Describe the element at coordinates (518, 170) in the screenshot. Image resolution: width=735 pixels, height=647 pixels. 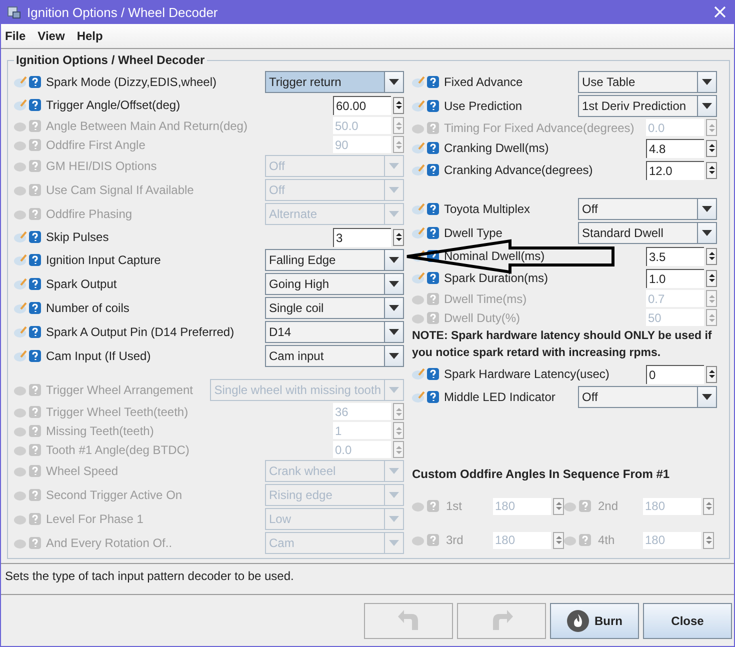
I see `field-label: Cranking Advance(degrees)` at that location.